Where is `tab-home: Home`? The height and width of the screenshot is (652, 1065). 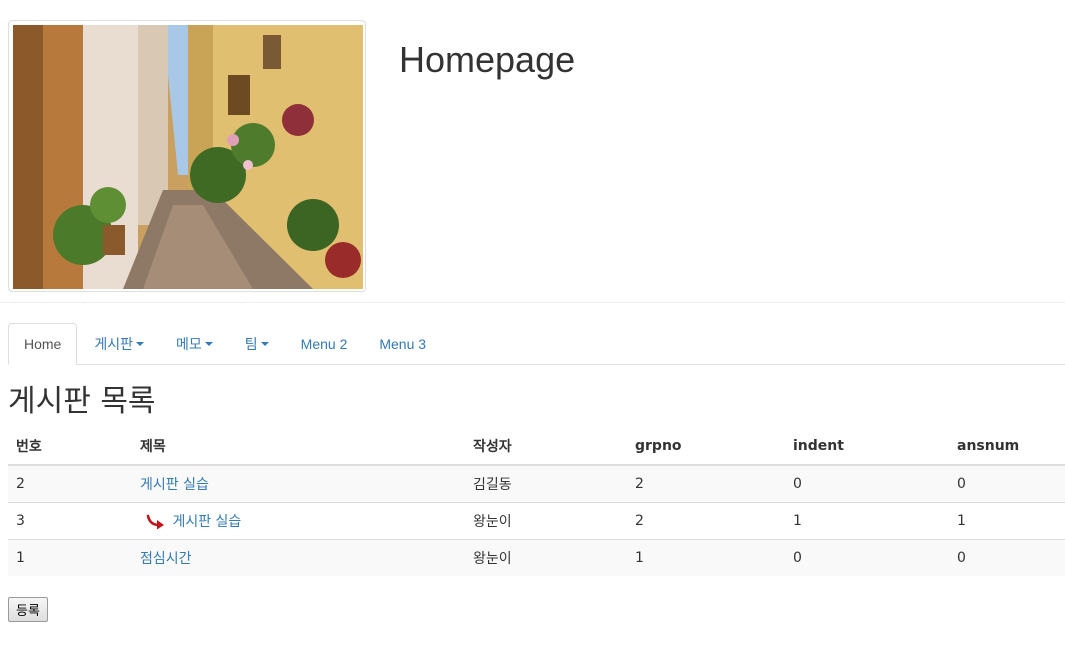
tab-home: Home is located at coordinates (43, 344).